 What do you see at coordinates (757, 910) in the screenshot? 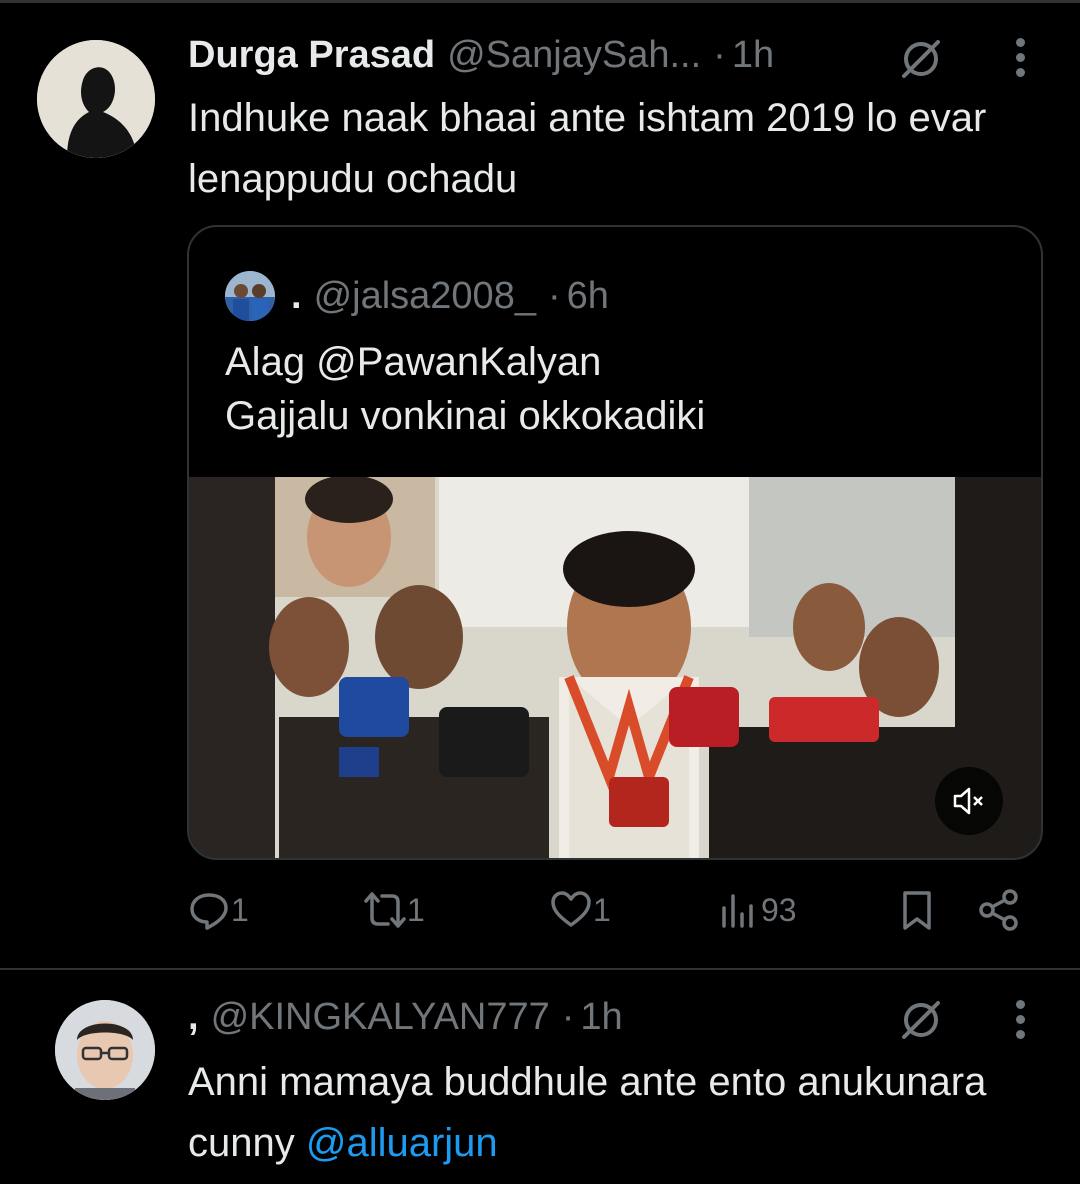
I see `views-button: 93` at bounding box center [757, 910].